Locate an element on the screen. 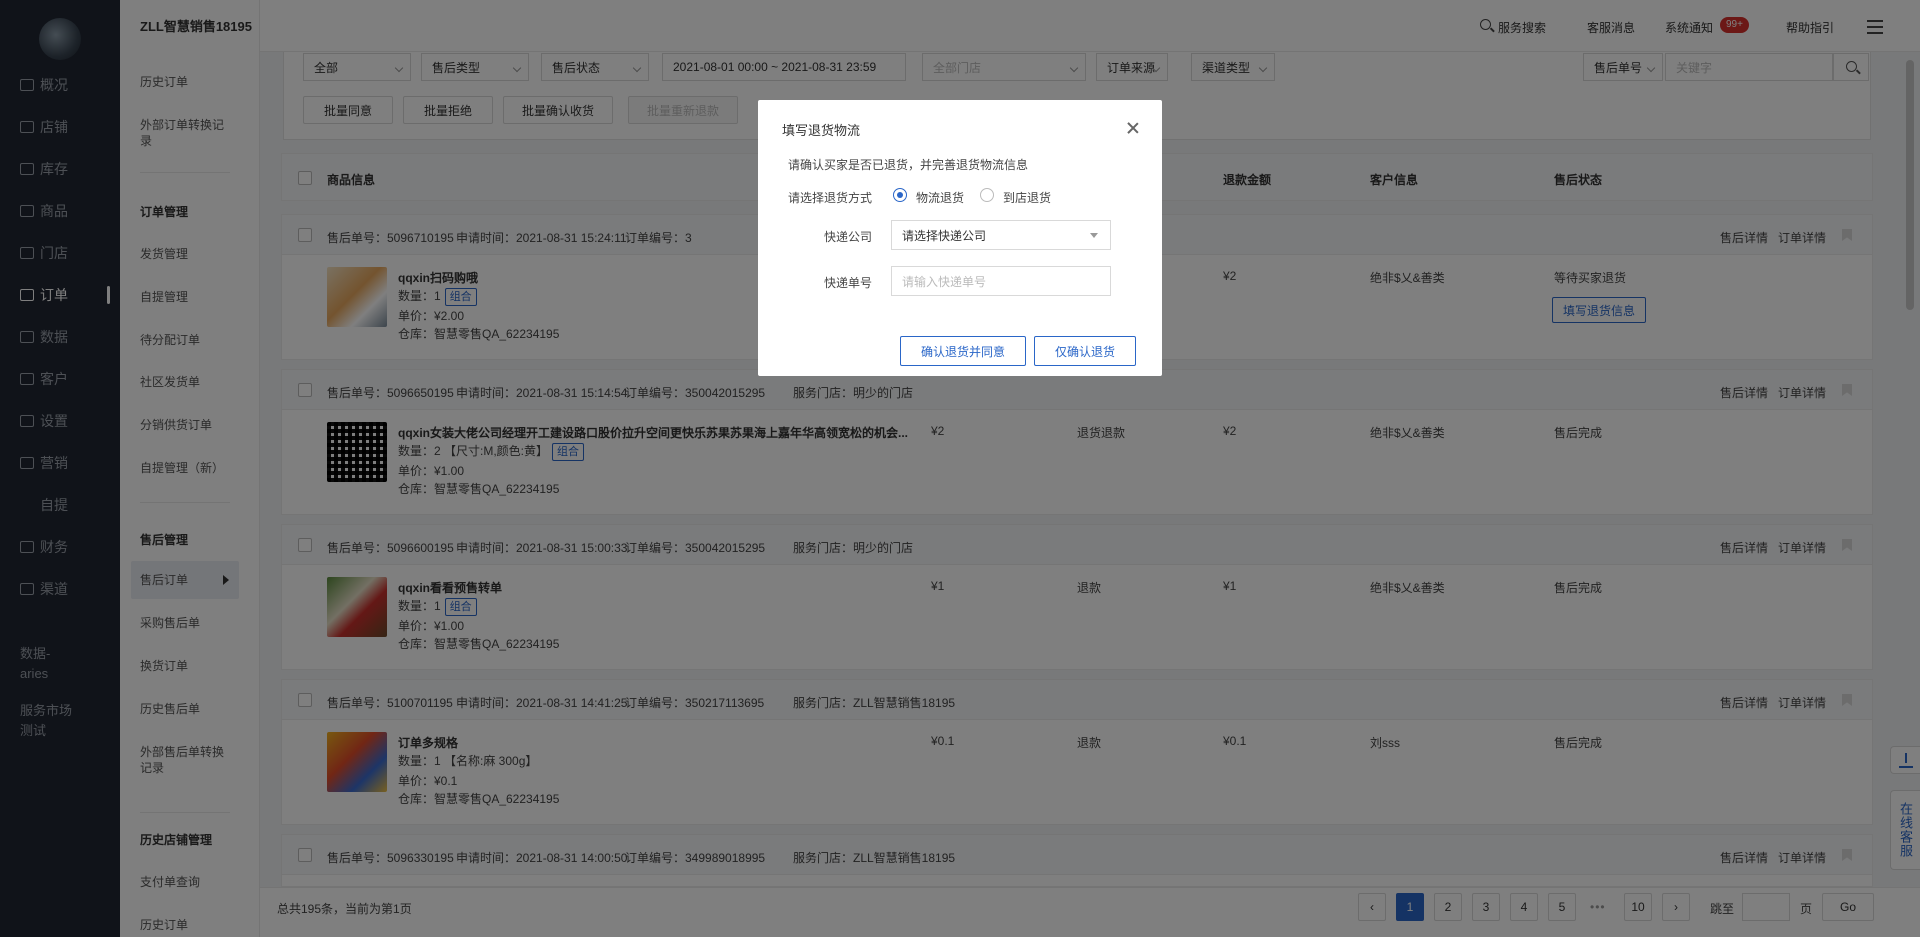 This screenshot has height=937, width=1920. confirm-return-and-agree-button: 确认退货并同意 is located at coordinates (963, 351).